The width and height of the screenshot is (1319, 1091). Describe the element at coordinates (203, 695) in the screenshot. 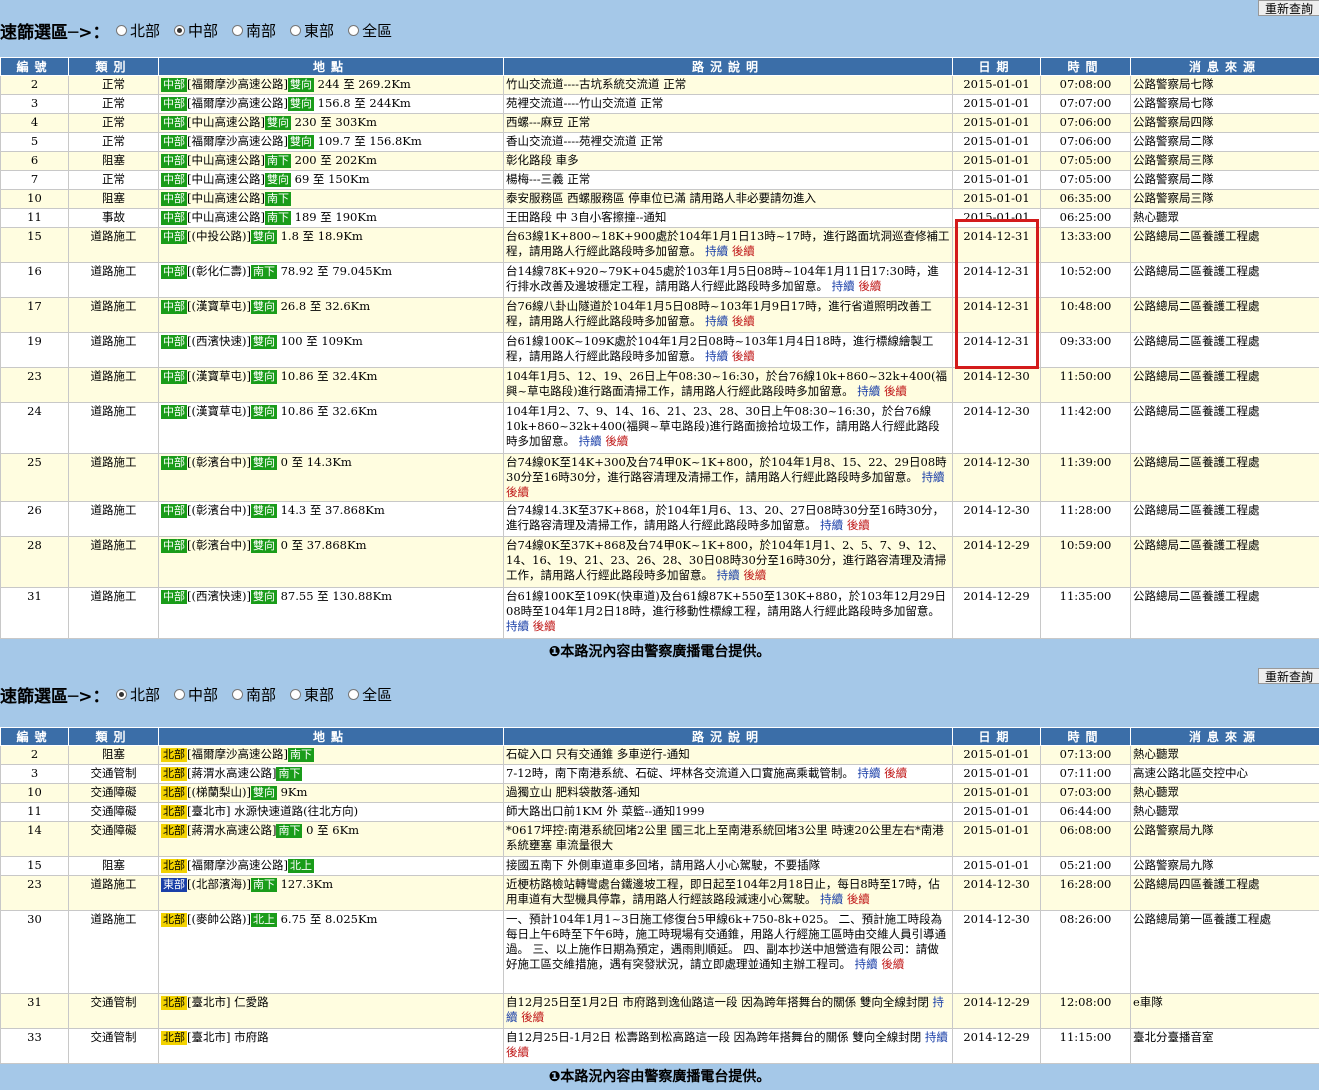

I see `region-label: 中部` at that location.